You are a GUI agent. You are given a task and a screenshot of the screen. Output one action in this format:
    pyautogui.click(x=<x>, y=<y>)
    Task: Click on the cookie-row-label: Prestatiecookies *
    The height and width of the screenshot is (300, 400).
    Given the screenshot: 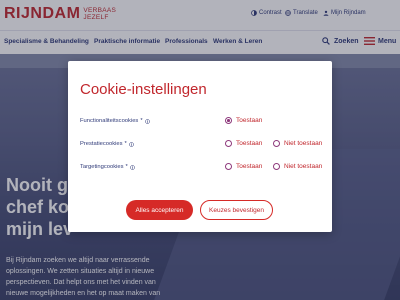 What is the action you would take?
    pyautogui.click(x=107, y=144)
    